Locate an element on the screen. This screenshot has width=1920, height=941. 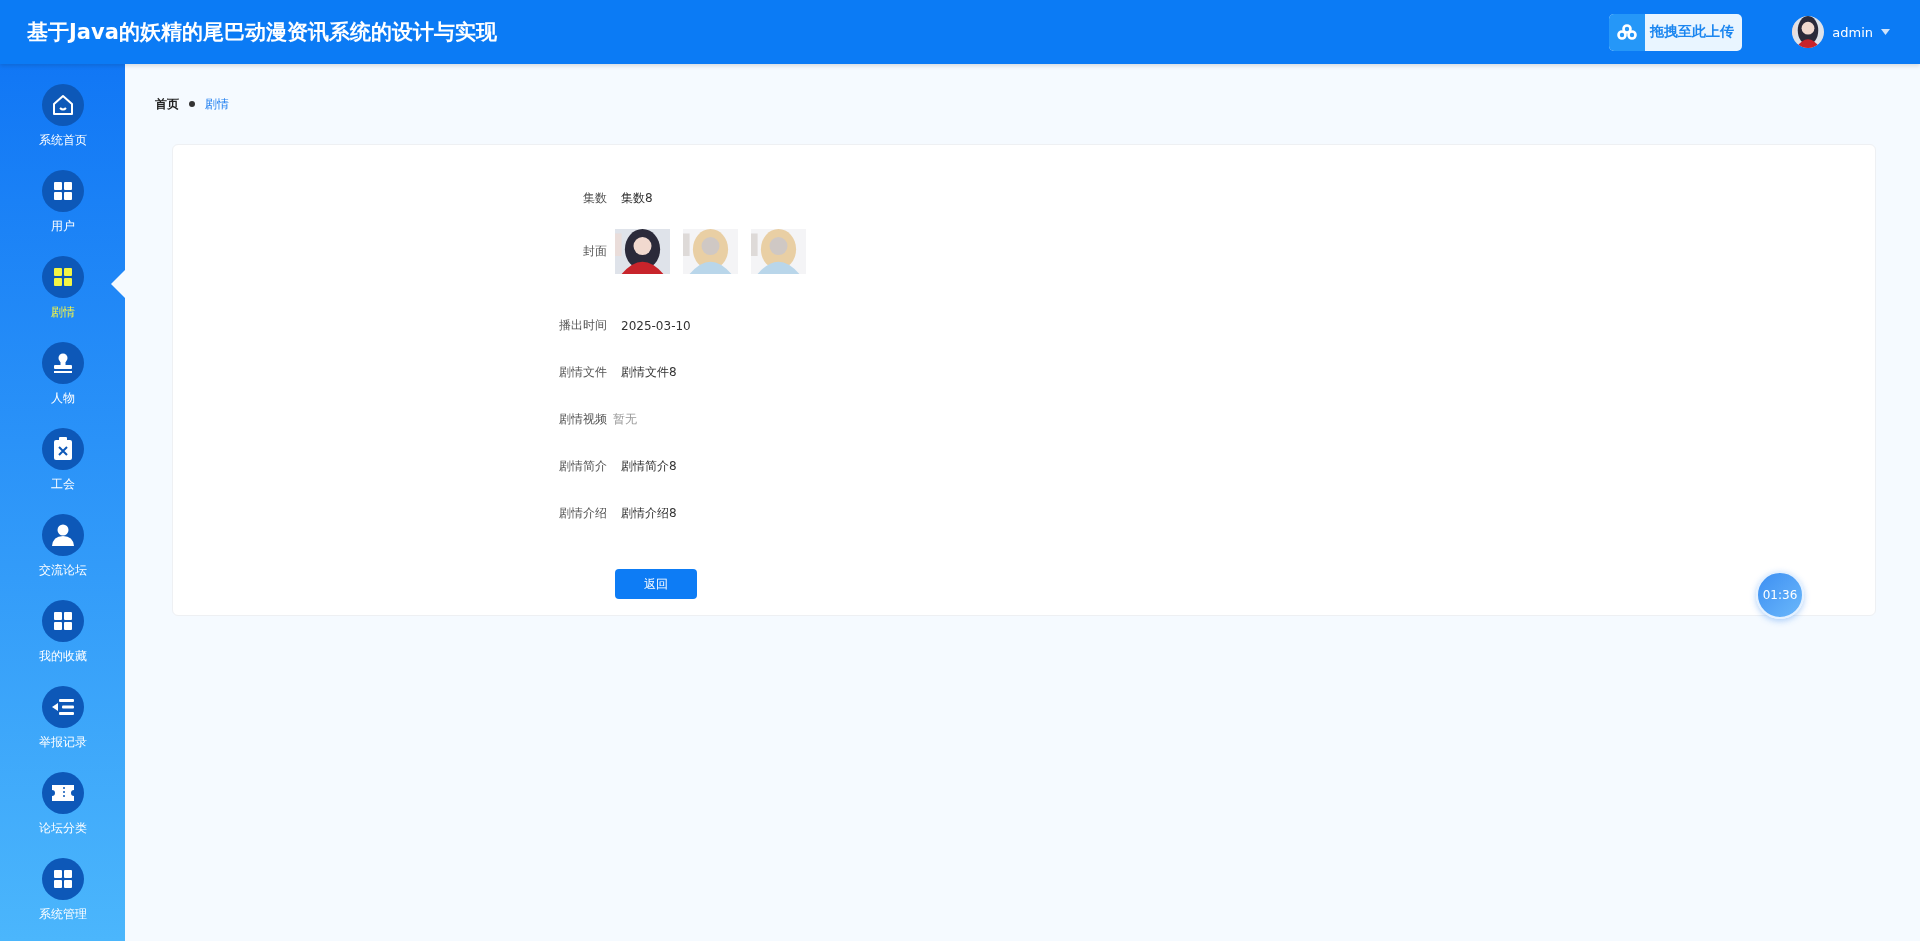
clipboard-icon is located at coordinates (62, 449).